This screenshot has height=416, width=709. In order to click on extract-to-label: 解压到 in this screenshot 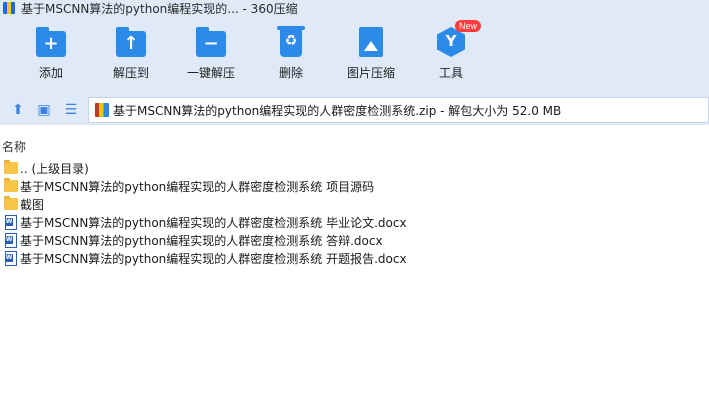, I will do `click(130, 73)`.